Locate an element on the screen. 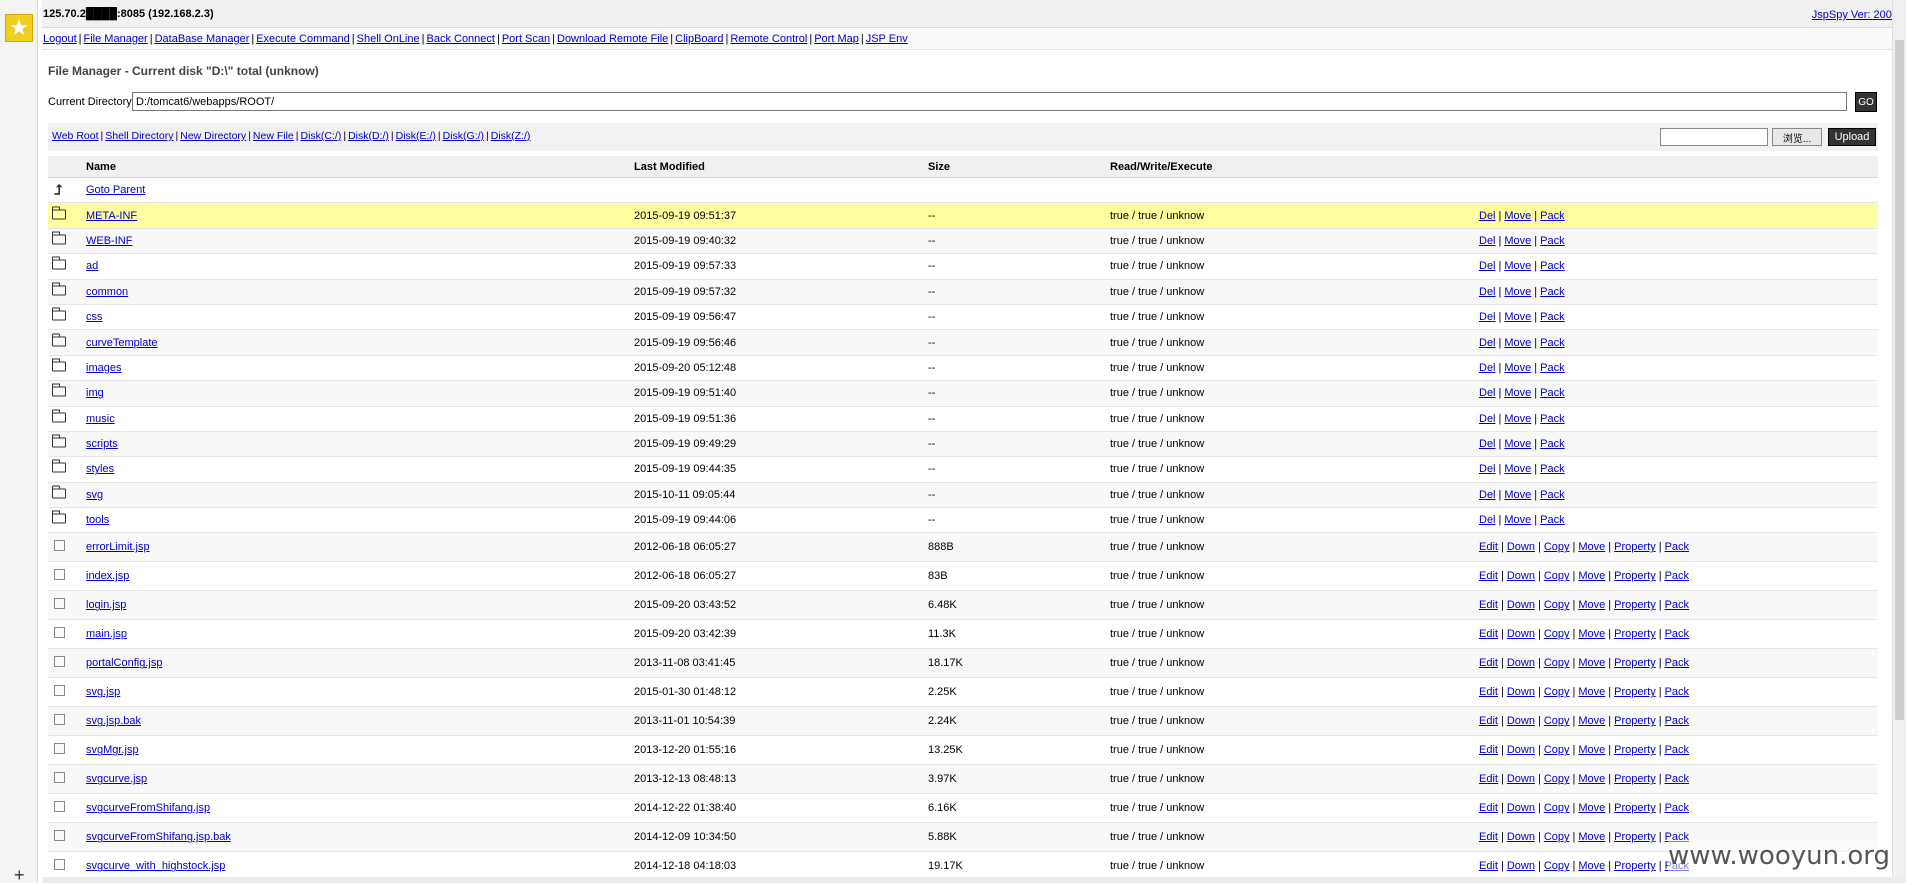 The height and width of the screenshot is (885, 1920). entry-name-link: svgcurve.jsp is located at coordinates (116, 779).